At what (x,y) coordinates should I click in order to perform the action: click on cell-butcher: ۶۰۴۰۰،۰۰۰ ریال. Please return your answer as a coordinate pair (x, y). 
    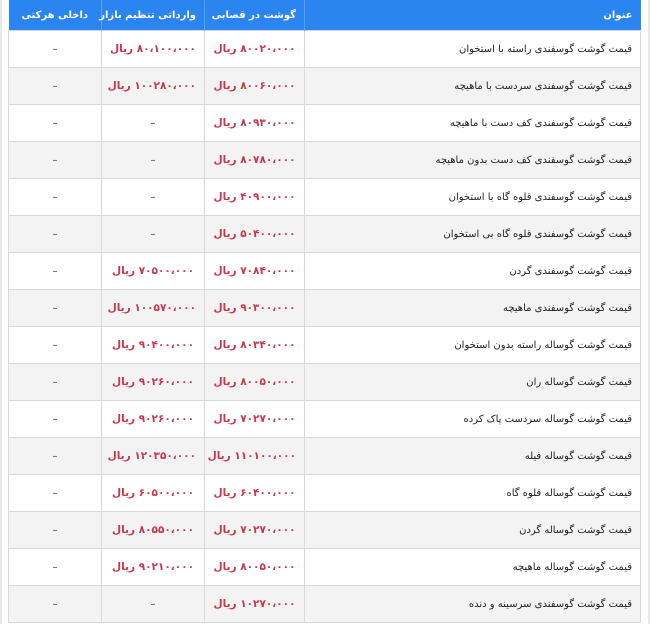
    Looking at the image, I should click on (254, 493).